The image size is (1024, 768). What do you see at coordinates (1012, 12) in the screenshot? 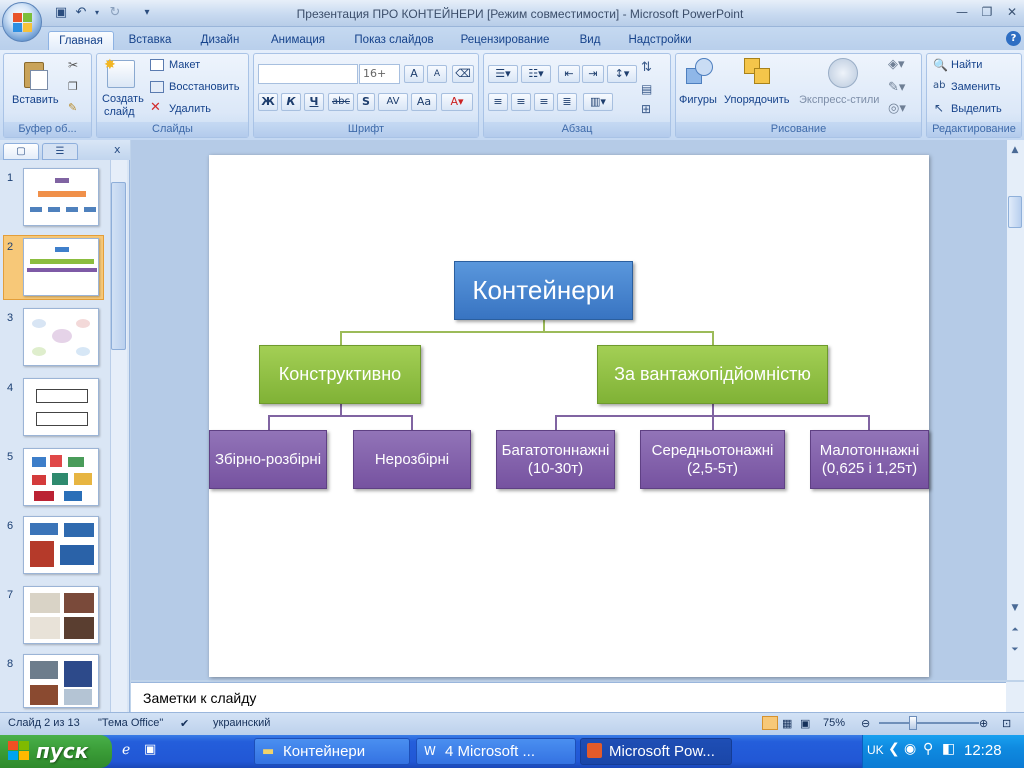
I see `close-icon: ✕` at bounding box center [1012, 12].